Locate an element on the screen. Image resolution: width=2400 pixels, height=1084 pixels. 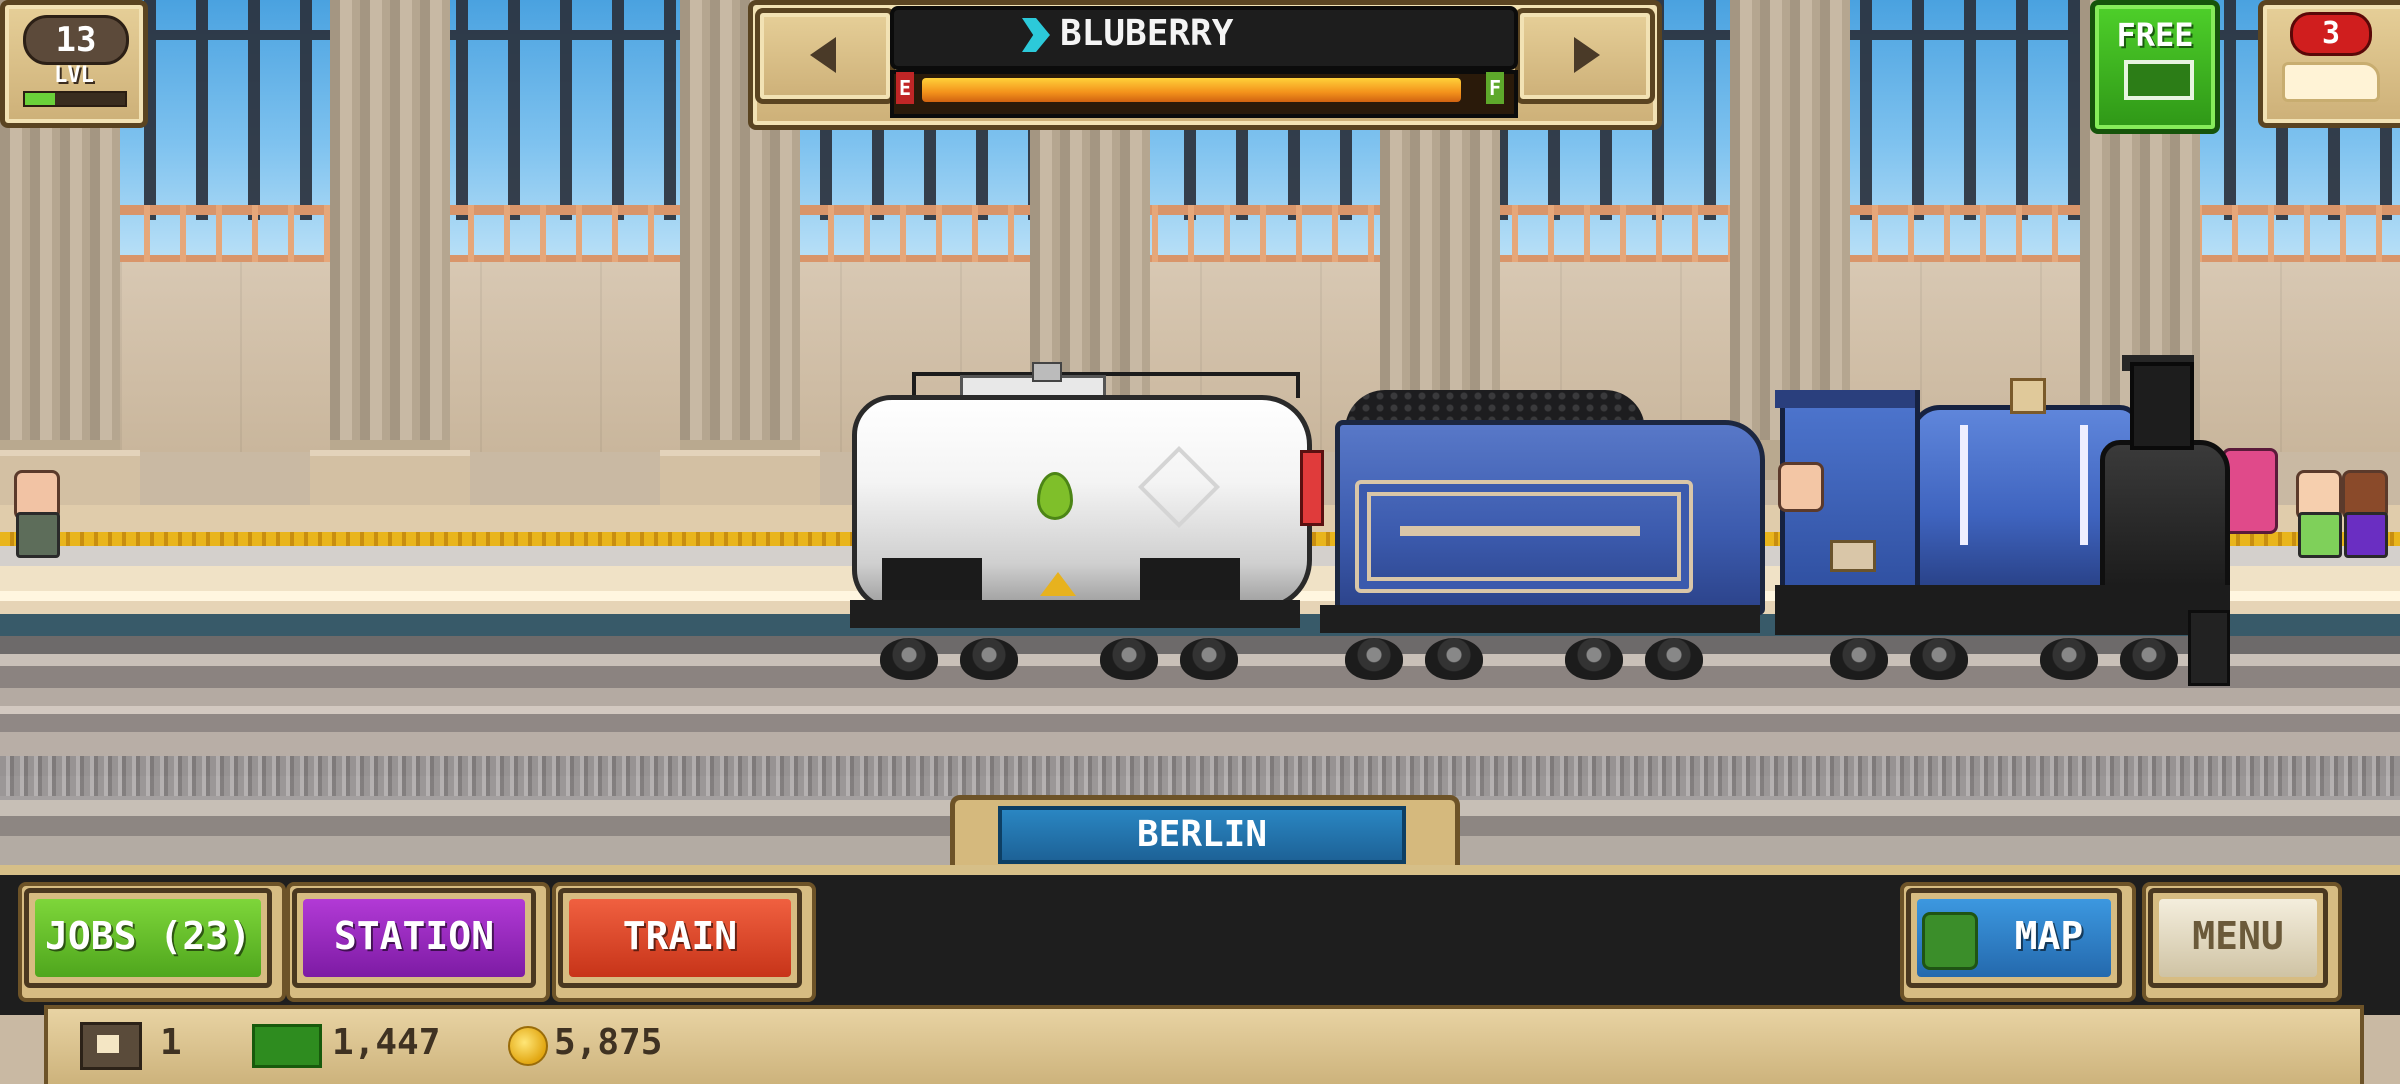
level-badge: 13 LVL is located at coordinates (74, 64).